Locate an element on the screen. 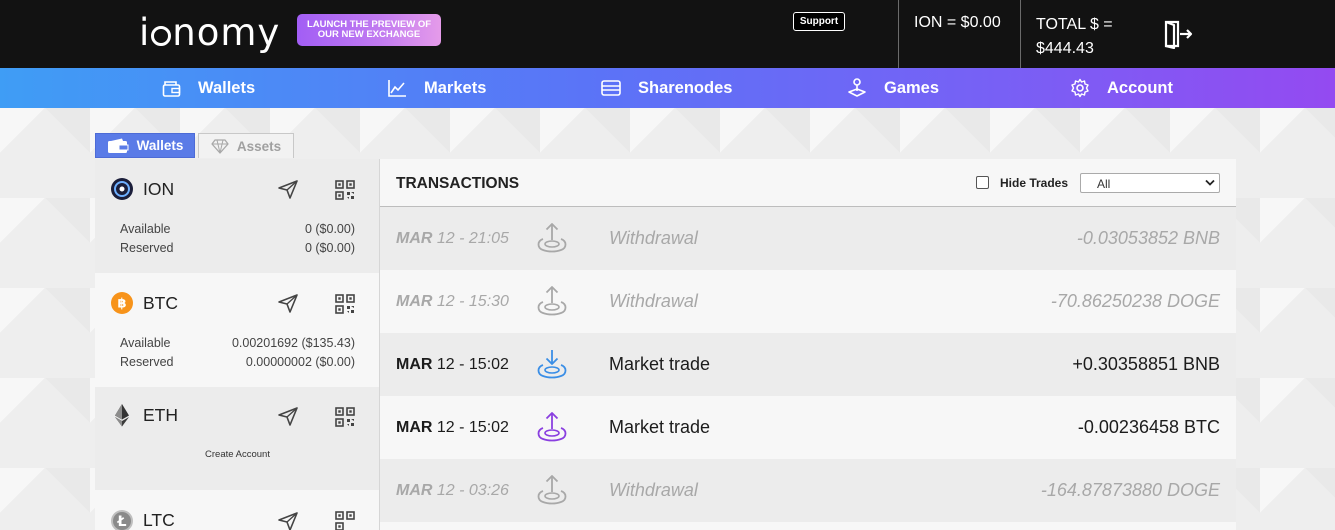 The width and height of the screenshot is (1335, 530). transaction-amount: -0.03053852 BNB is located at coordinates (1148, 238).